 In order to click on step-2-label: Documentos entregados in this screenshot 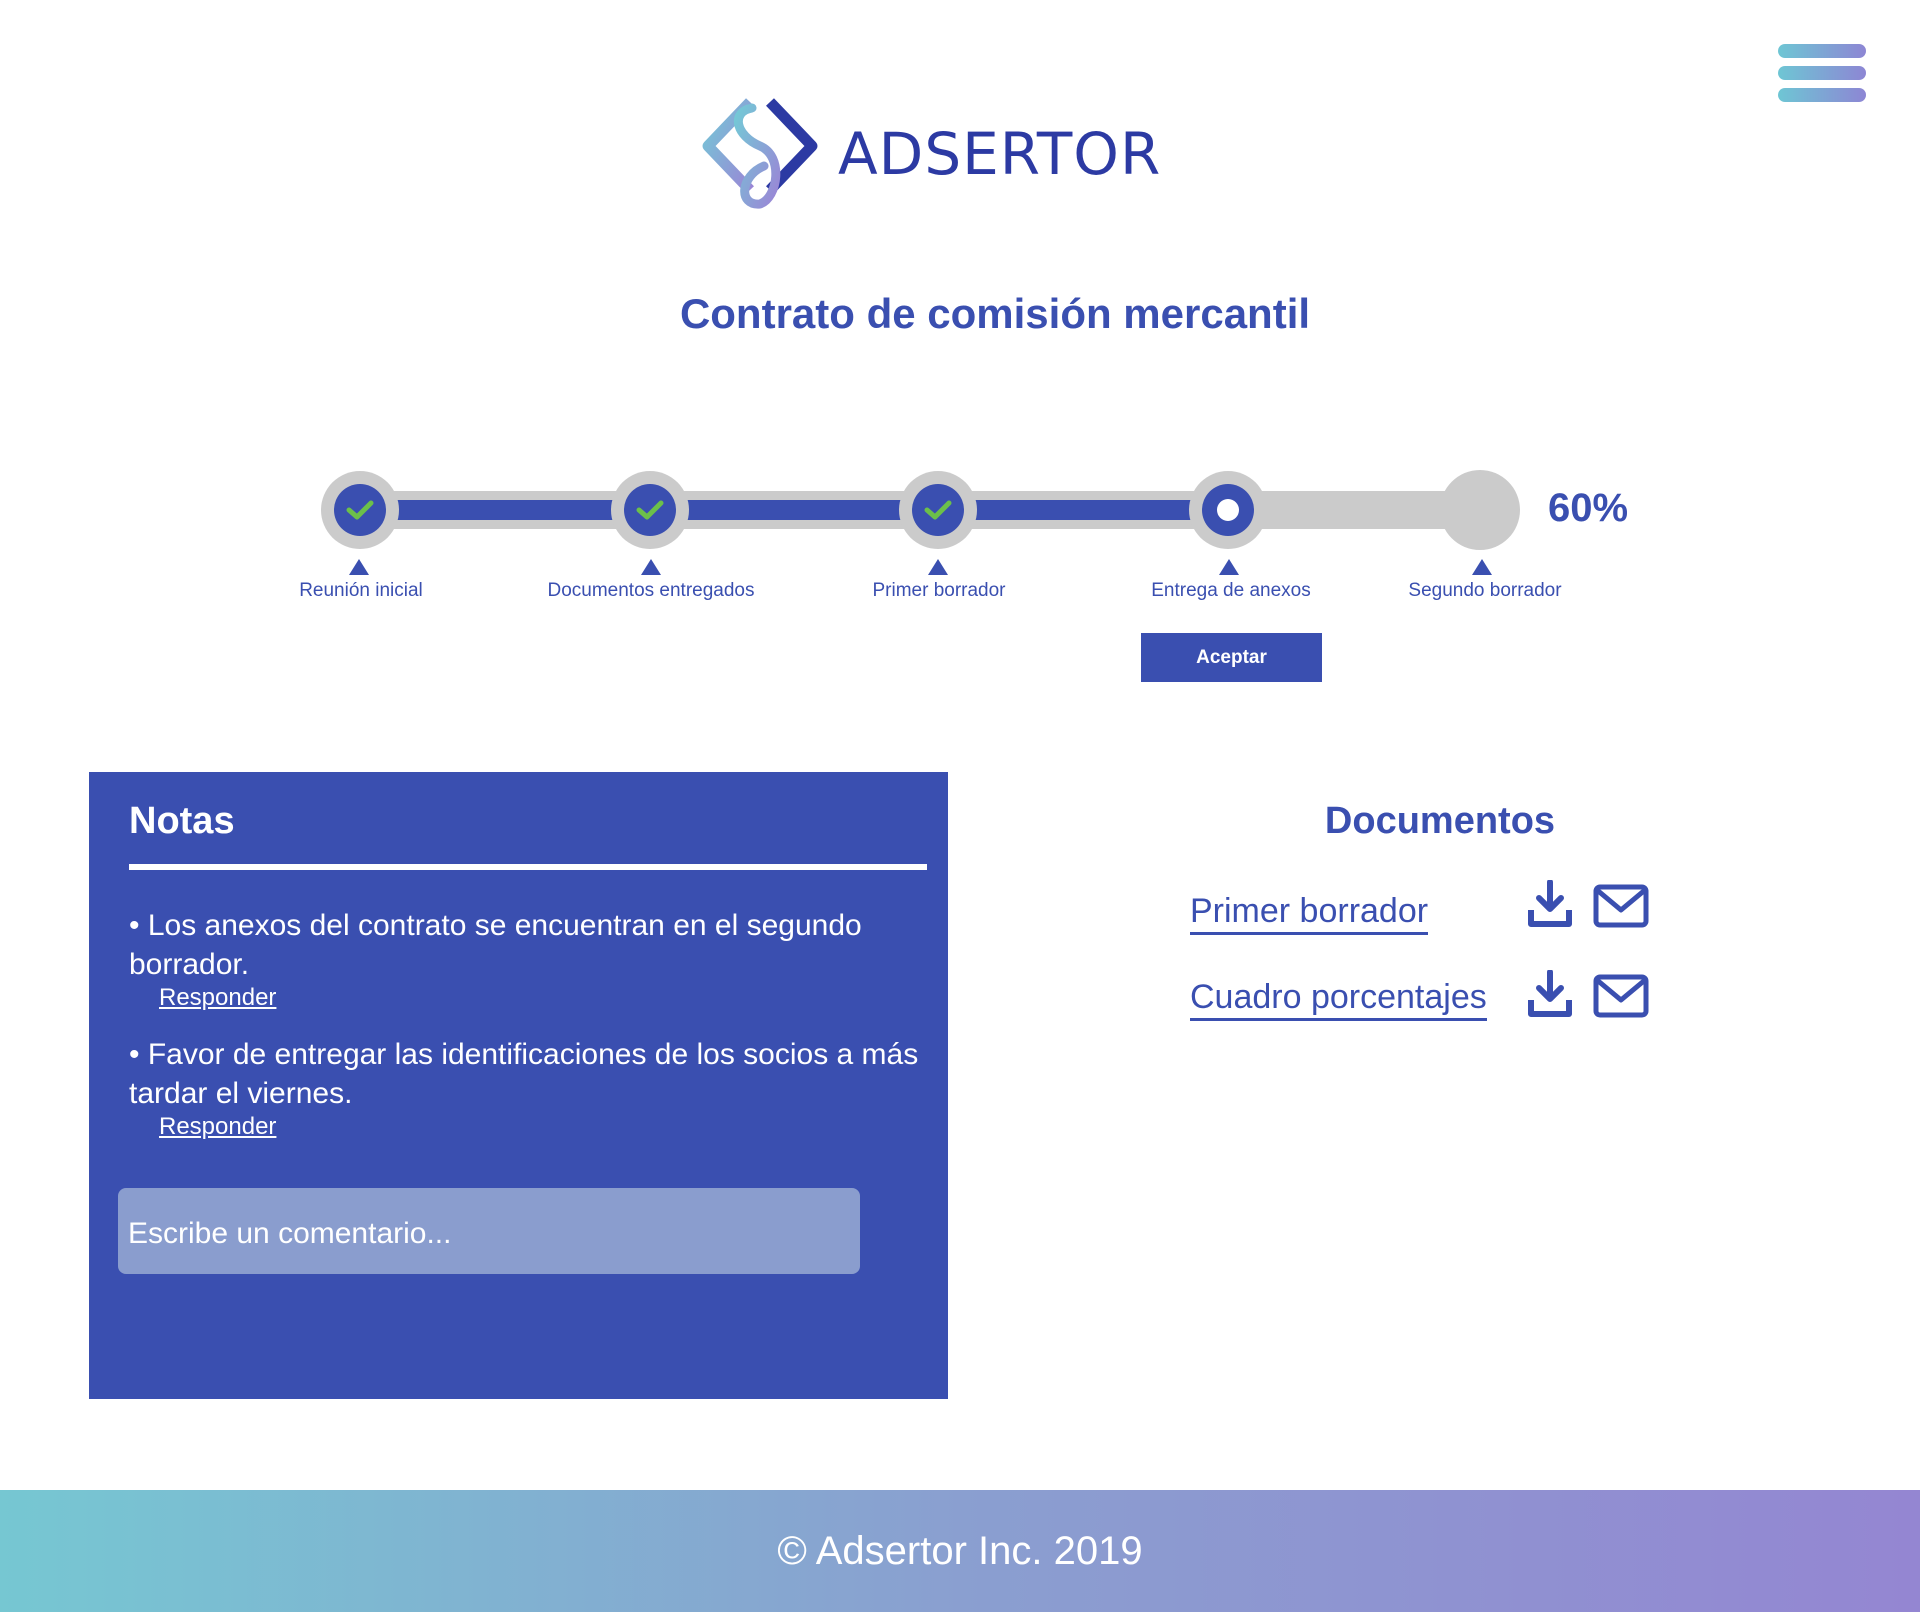, I will do `click(651, 590)`.